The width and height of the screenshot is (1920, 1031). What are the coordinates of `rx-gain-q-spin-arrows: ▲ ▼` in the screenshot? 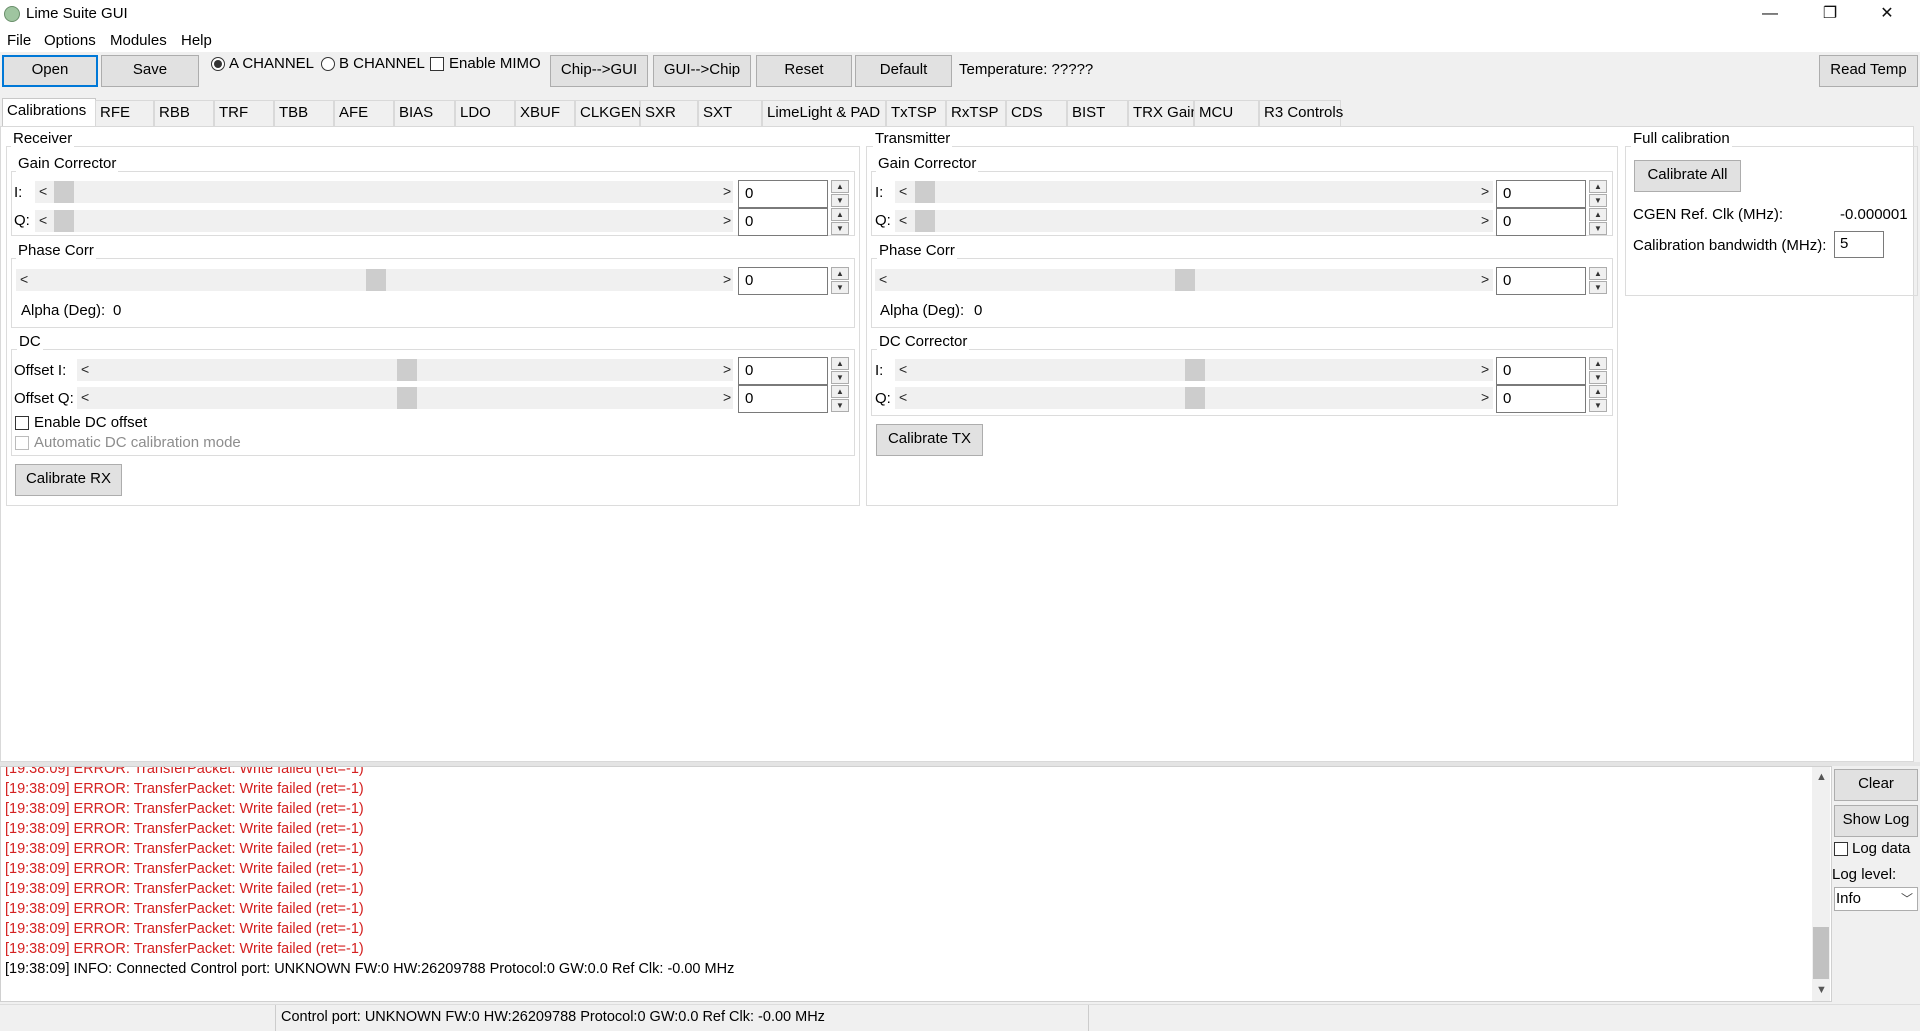 It's located at (840, 222).